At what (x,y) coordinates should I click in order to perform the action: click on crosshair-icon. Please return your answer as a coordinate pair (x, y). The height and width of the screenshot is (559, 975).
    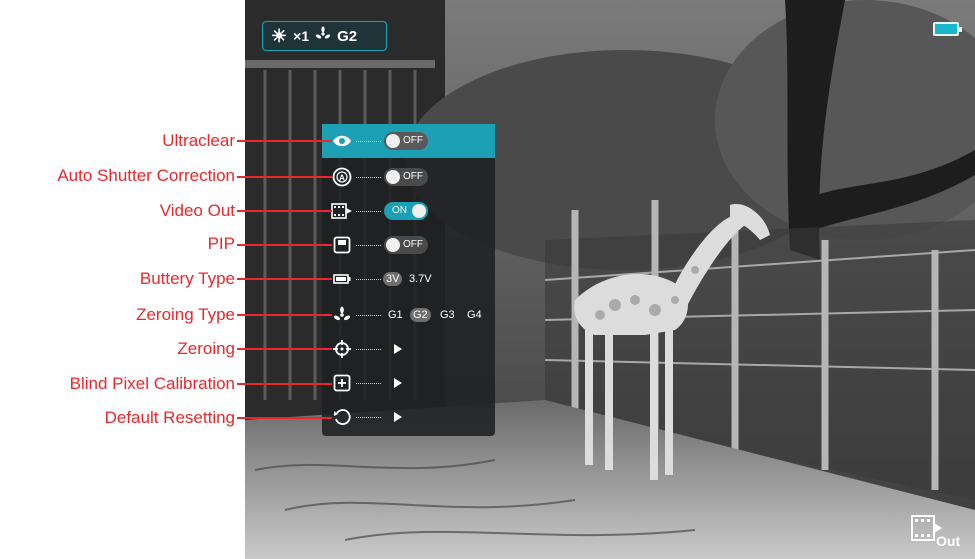
    Looking at the image, I should click on (342, 349).